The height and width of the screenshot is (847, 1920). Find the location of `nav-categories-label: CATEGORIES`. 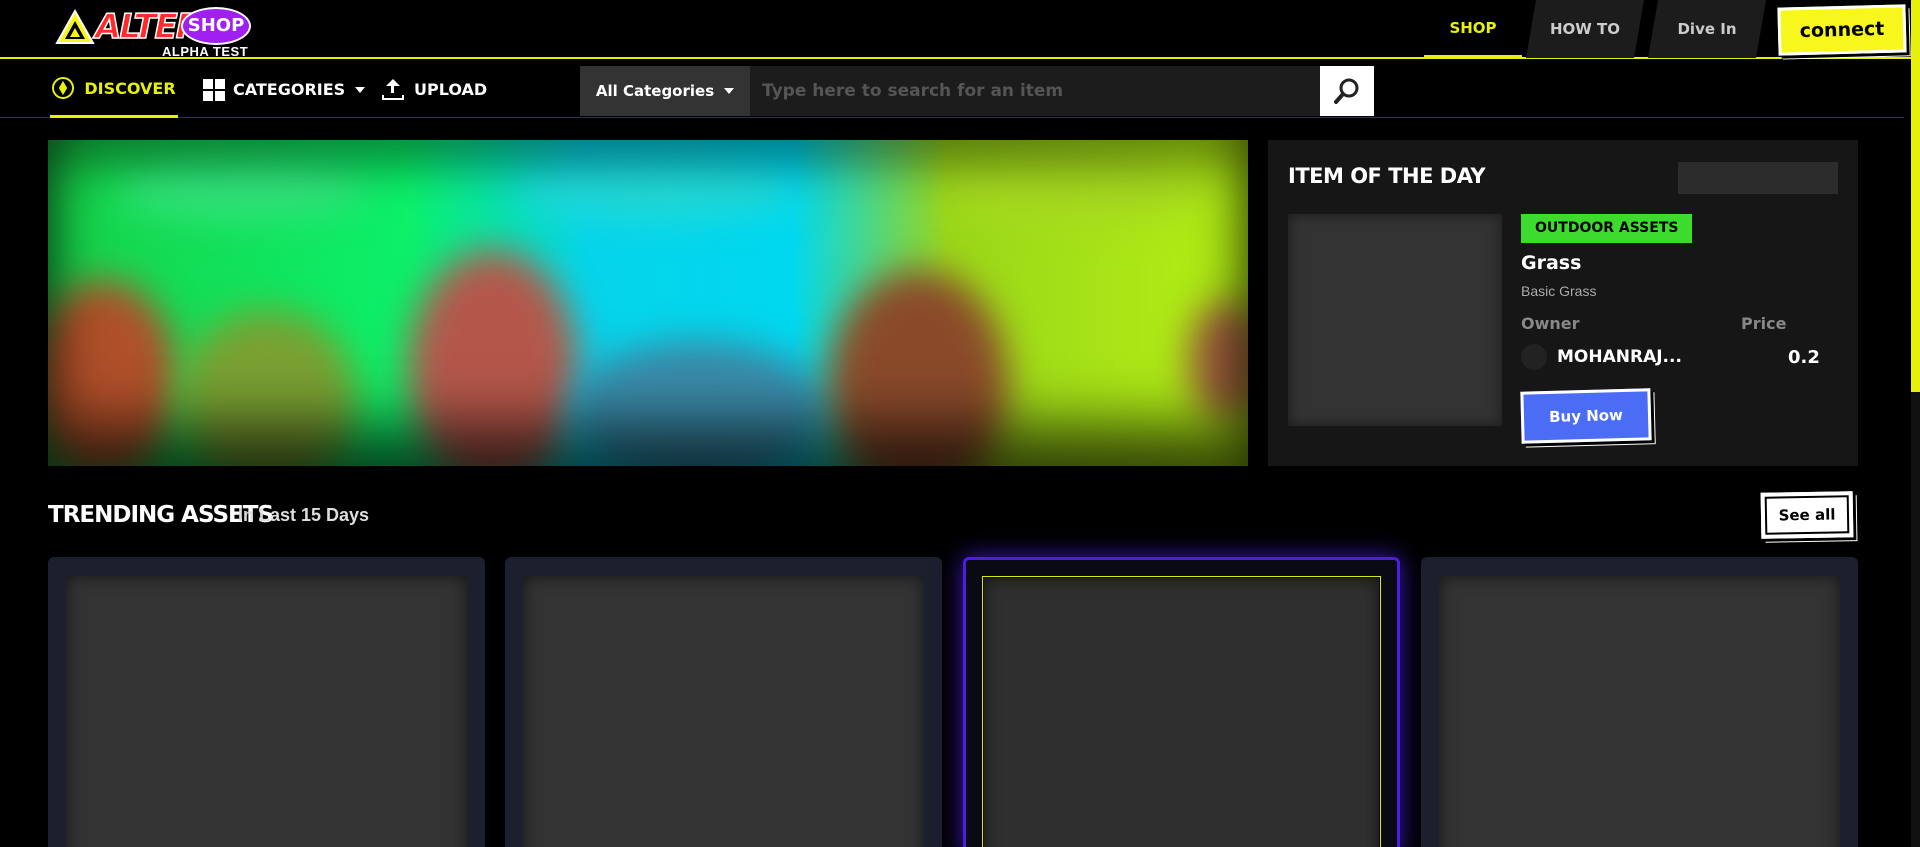

nav-categories-label: CATEGORIES is located at coordinates (289, 89).